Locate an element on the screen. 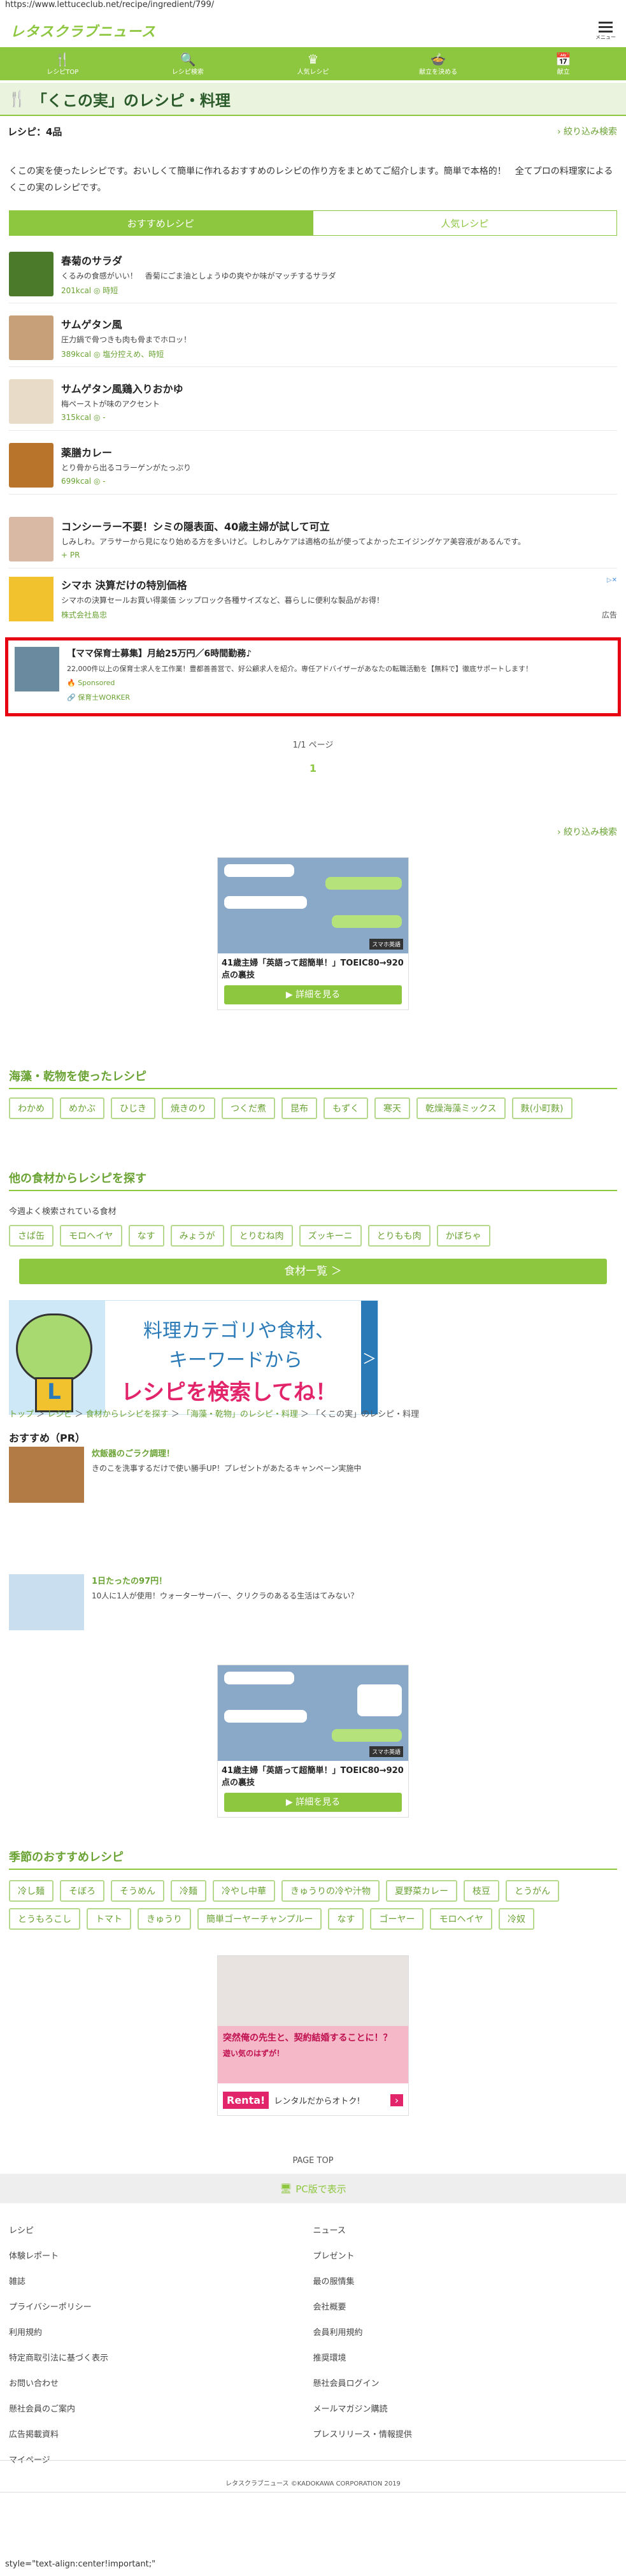  ingredient-chip: つくだ煮 is located at coordinates (248, 1108).